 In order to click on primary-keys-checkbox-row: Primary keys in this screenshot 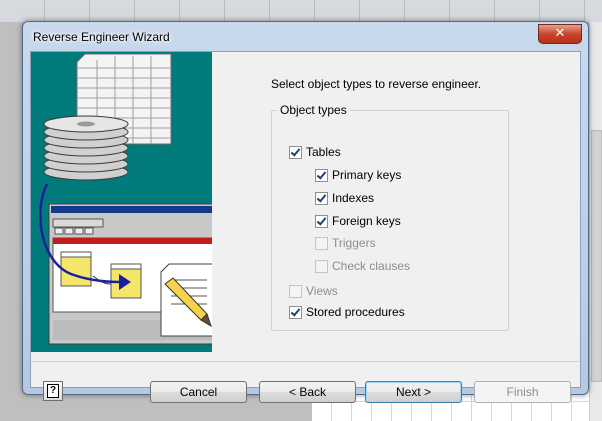, I will do `click(358, 175)`.